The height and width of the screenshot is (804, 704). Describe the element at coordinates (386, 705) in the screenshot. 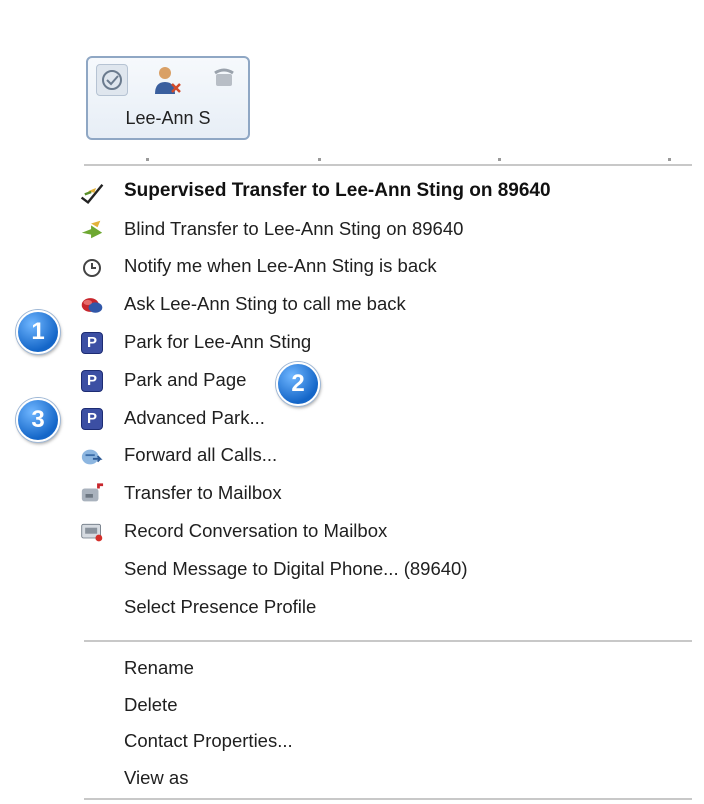

I see `menu-item-delete: Delete` at that location.